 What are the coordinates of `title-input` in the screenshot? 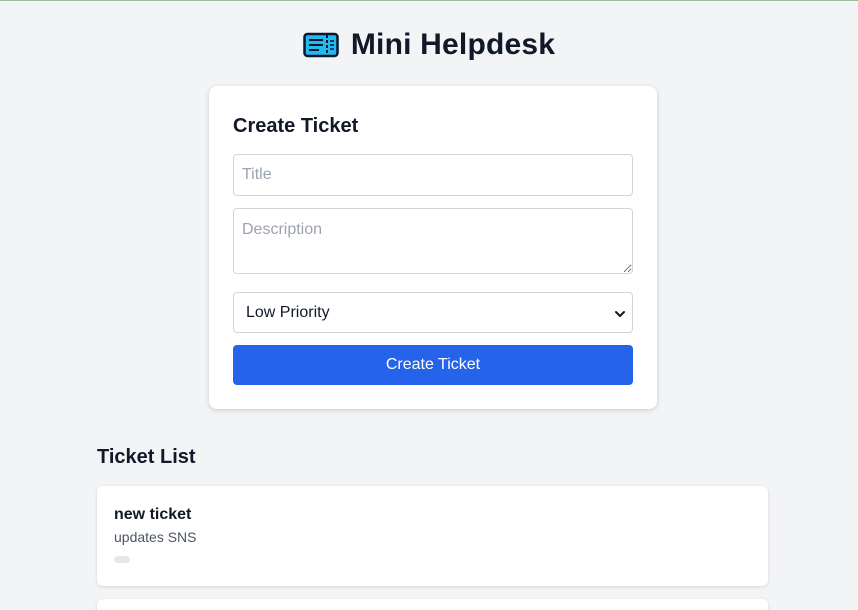 It's located at (433, 175).